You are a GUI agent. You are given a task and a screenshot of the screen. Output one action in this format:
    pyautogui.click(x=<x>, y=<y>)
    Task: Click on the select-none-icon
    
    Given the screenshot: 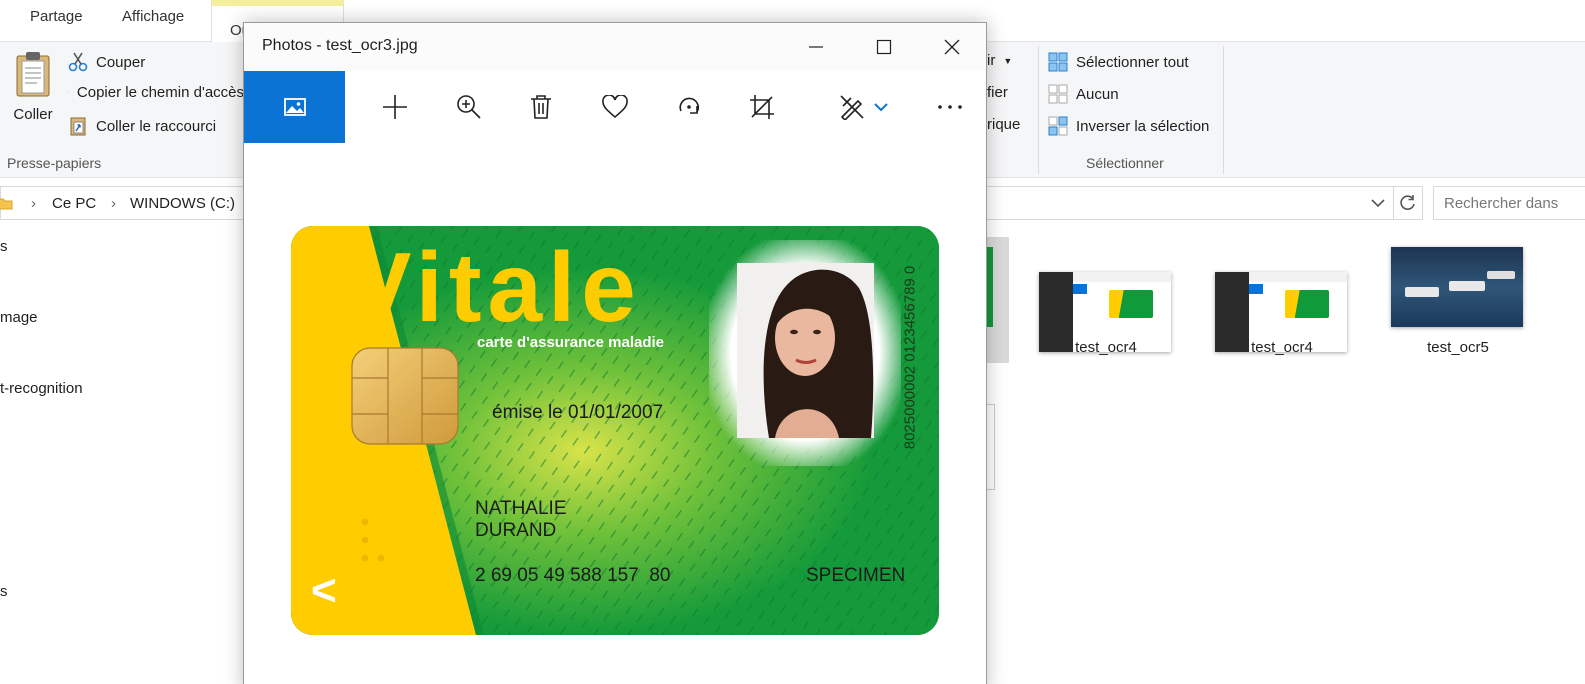 What is the action you would take?
    pyautogui.click(x=1058, y=94)
    